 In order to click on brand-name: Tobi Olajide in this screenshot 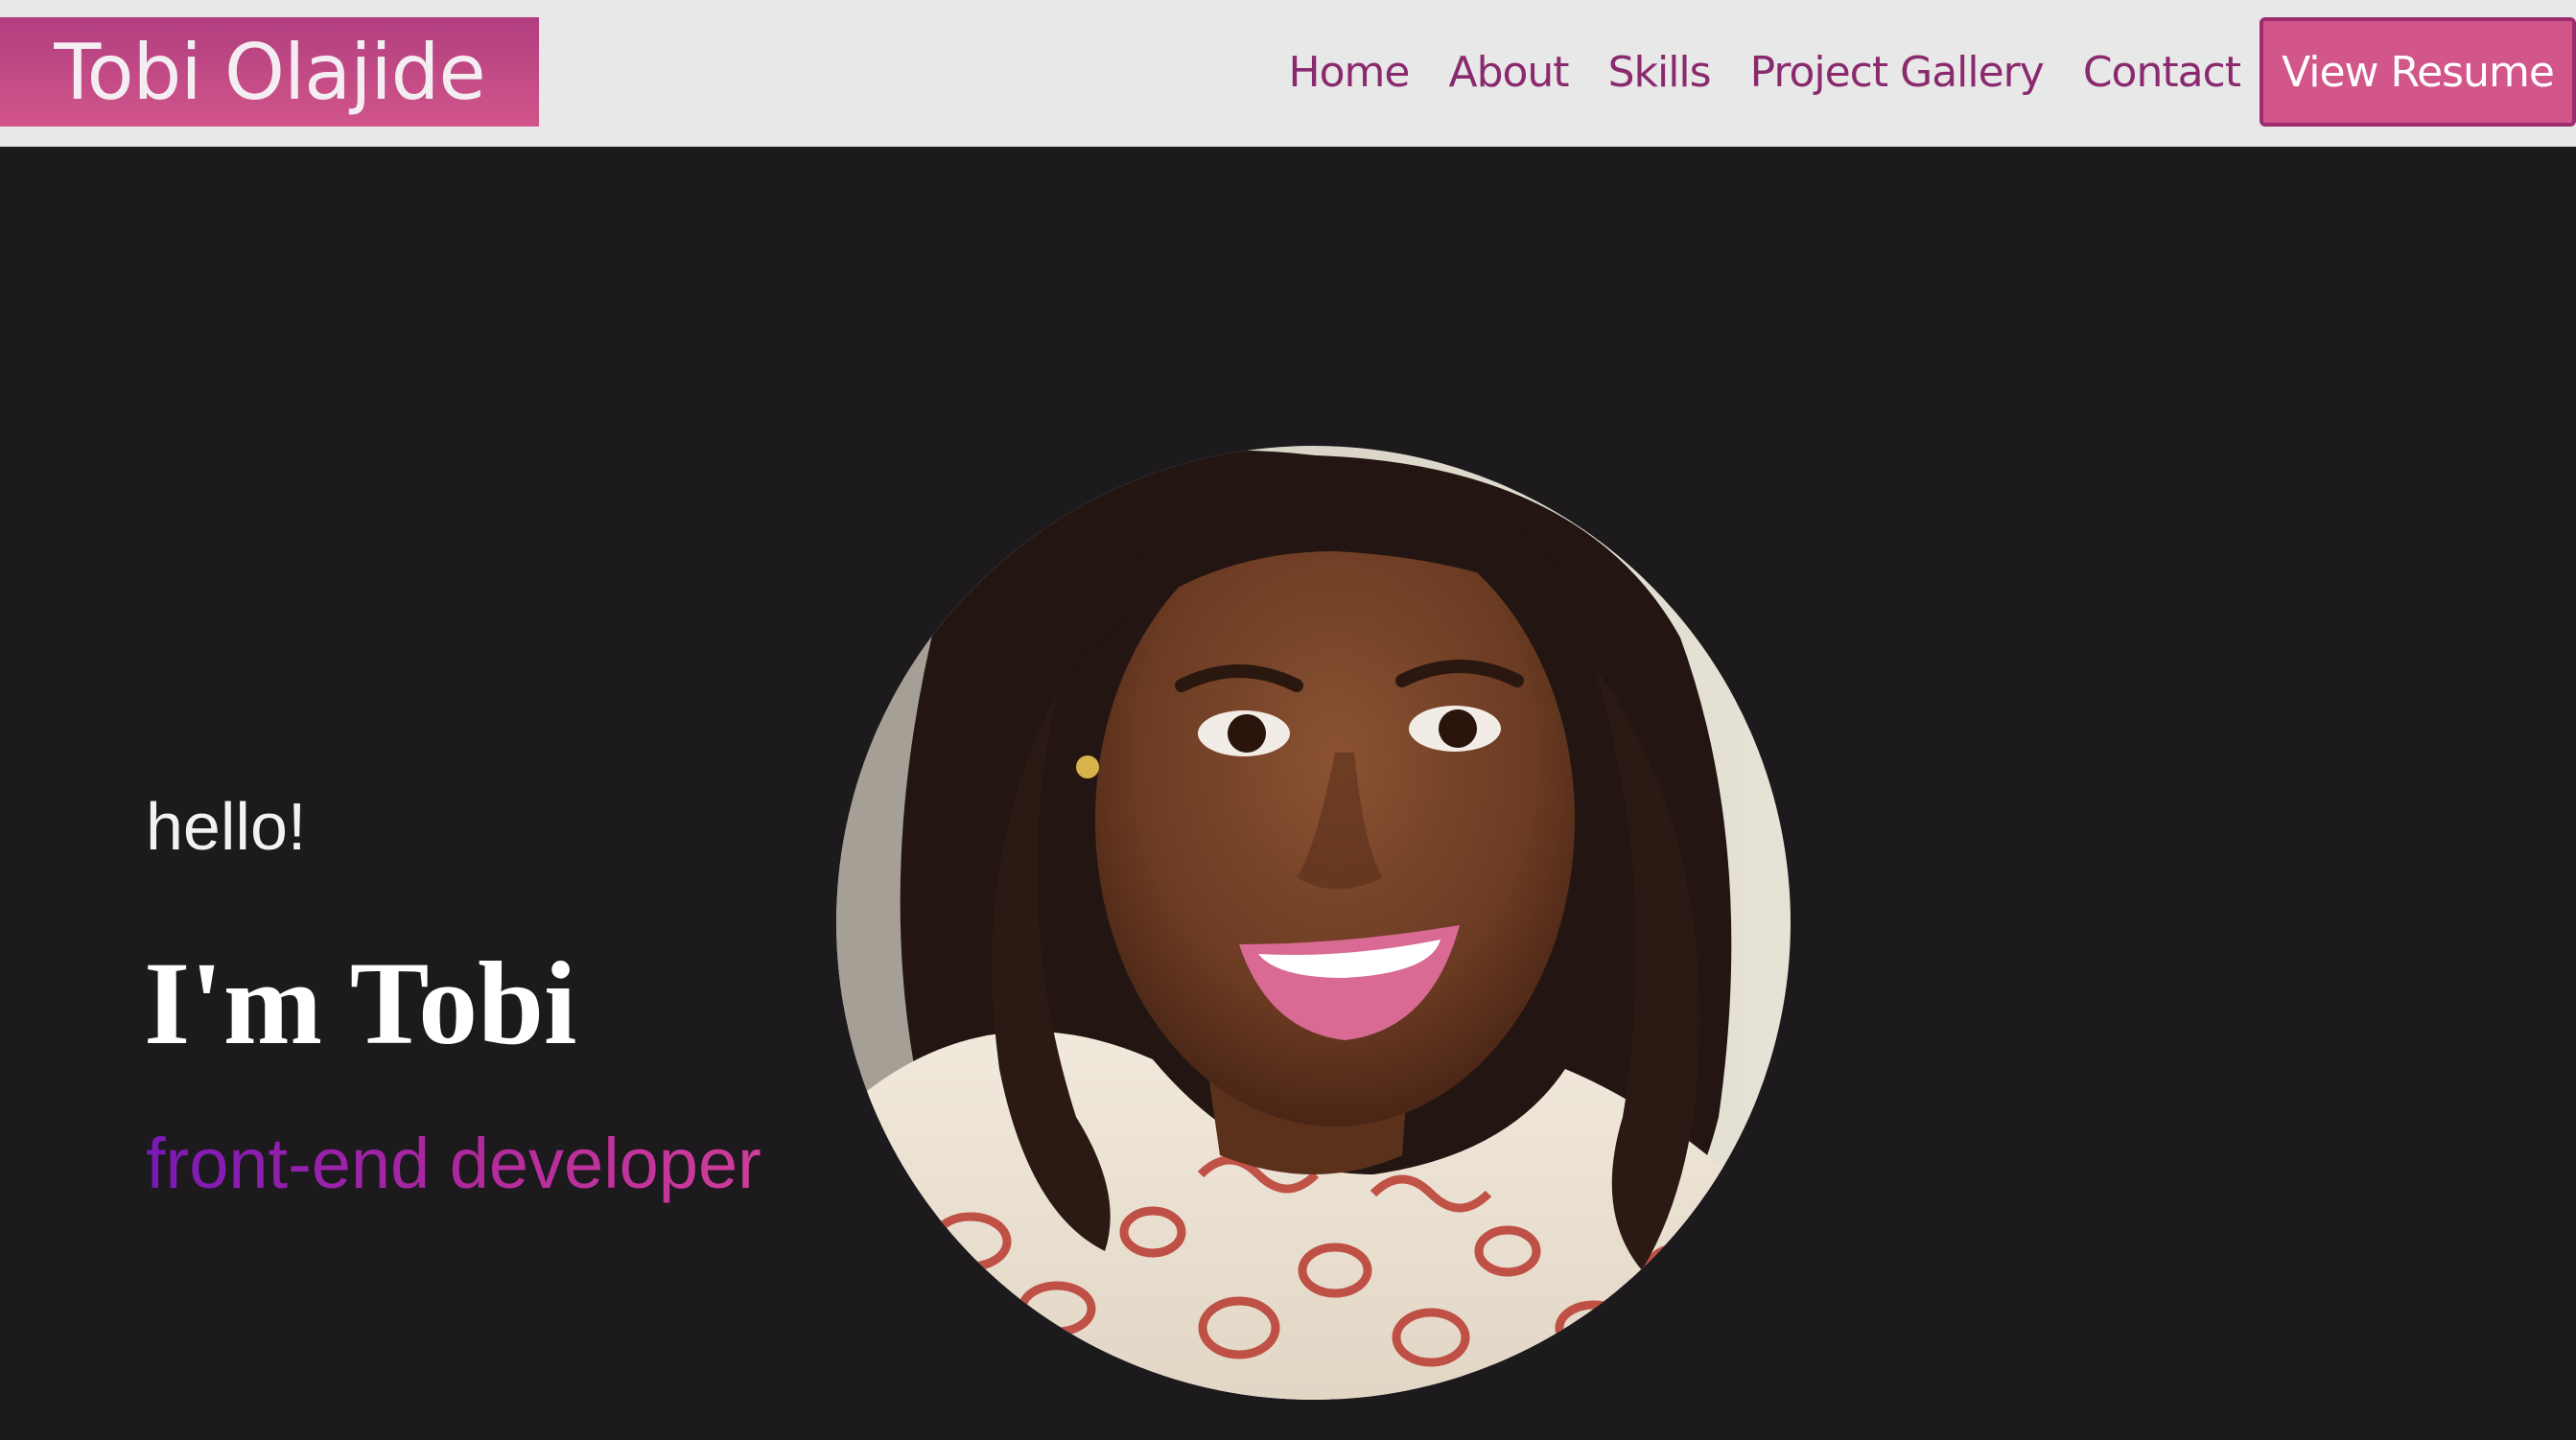, I will do `click(269, 72)`.